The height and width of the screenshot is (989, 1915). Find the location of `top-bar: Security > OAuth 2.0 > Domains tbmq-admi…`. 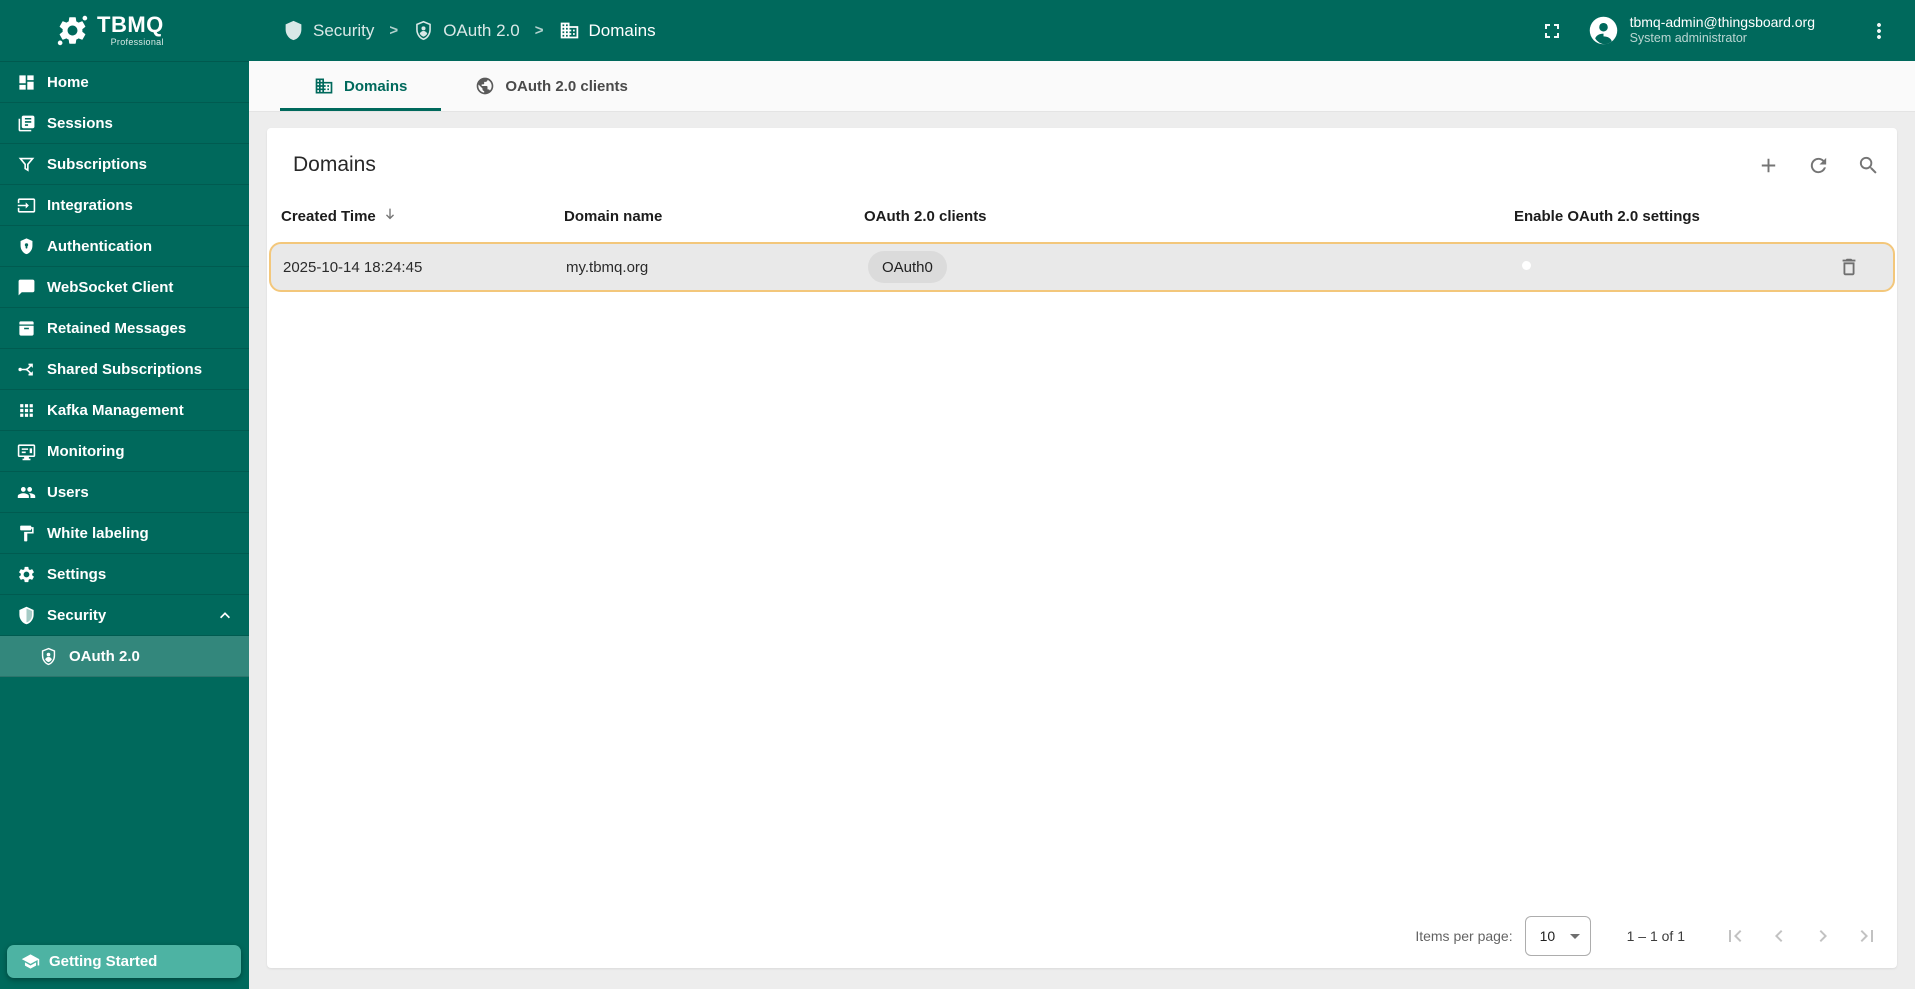

top-bar: Security > OAuth 2.0 > Domains tbmq-admi… is located at coordinates (1082, 30).